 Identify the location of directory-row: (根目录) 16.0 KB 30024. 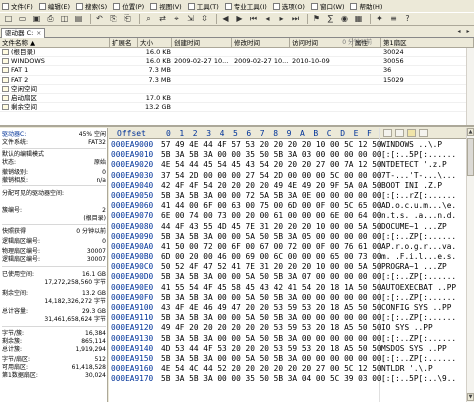
(237, 53).